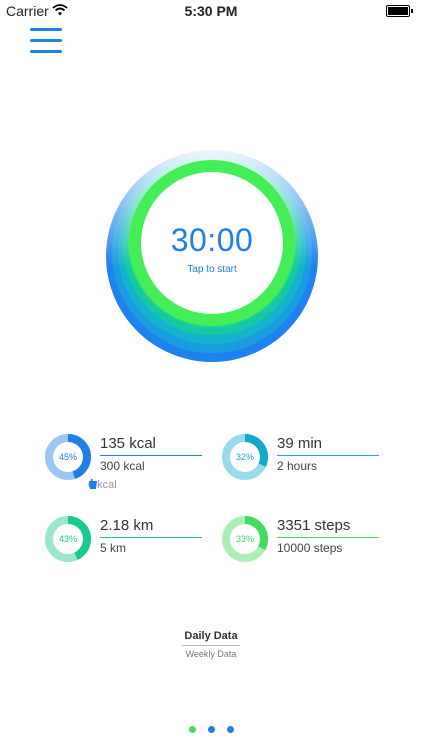 The width and height of the screenshot is (422, 750). I want to click on distance-percent: 43%, so click(67, 539).